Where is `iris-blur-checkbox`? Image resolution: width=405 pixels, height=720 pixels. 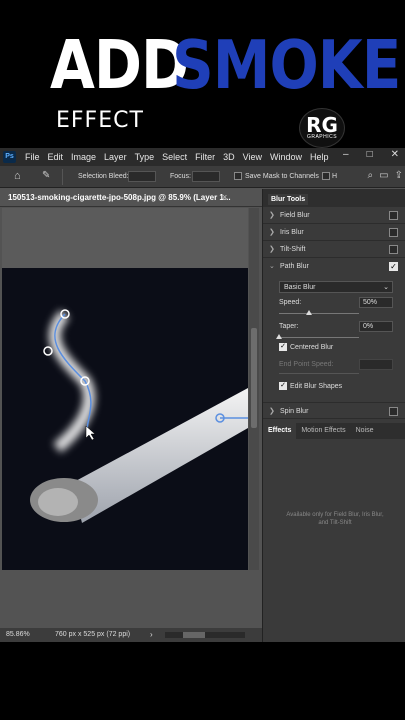 iris-blur-checkbox is located at coordinates (393, 232).